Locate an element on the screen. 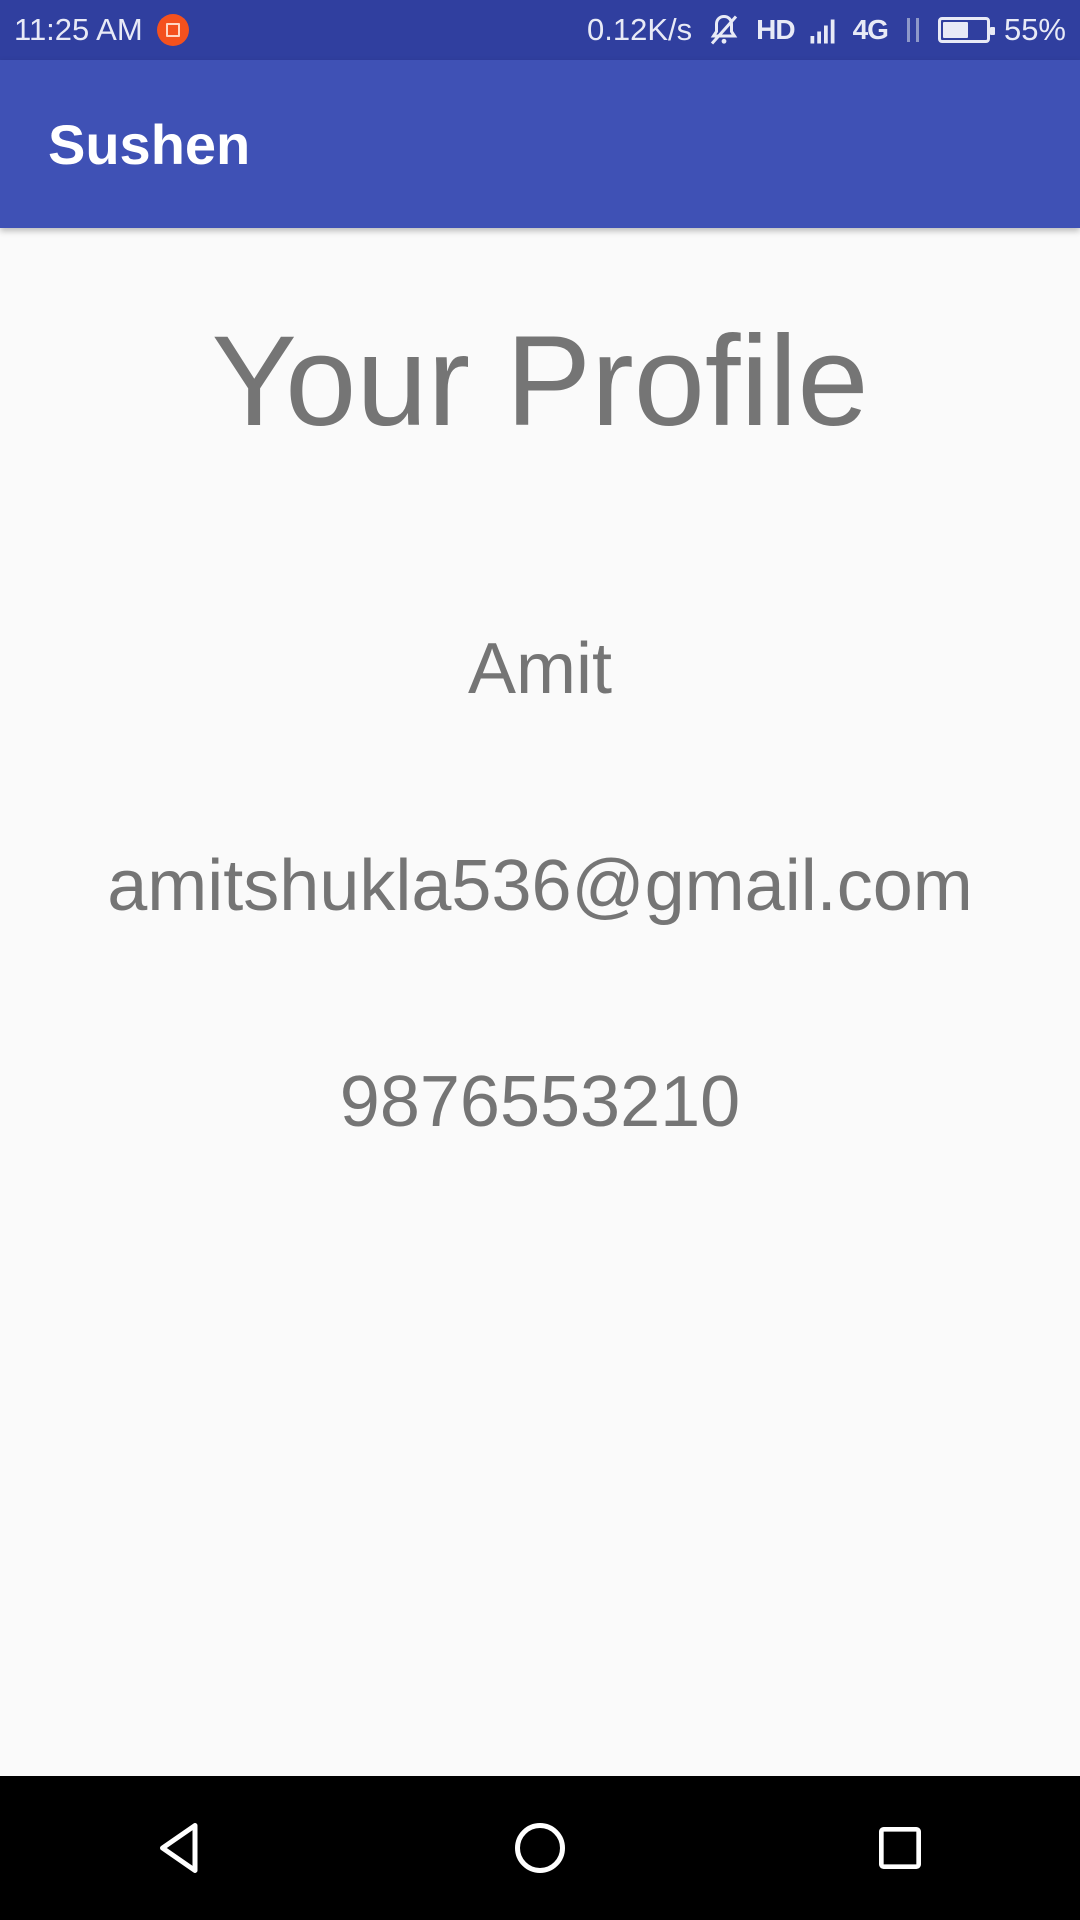 The height and width of the screenshot is (1920, 1080). status-bar: 11:25 AM 0.12K/s HD 4G 55% is located at coordinates (540, 30).